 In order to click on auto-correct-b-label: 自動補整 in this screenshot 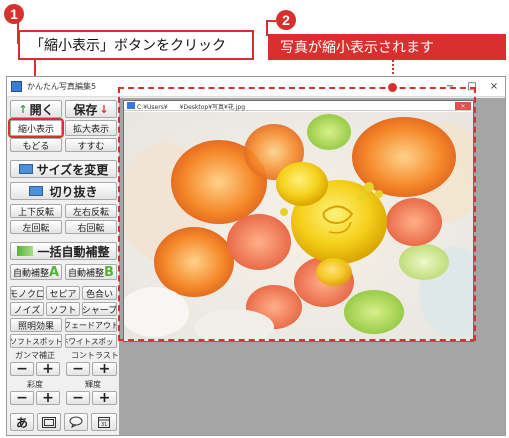, I will do `click(86, 273)`.